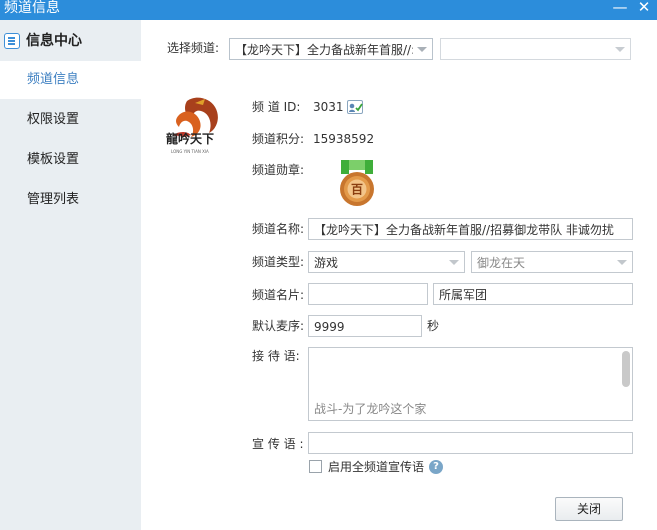 This screenshot has width=657, height=530. What do you see at coordinates (355, 107) in the screenshot?
I see `id-card-icon` at bounding box center [355, 107].